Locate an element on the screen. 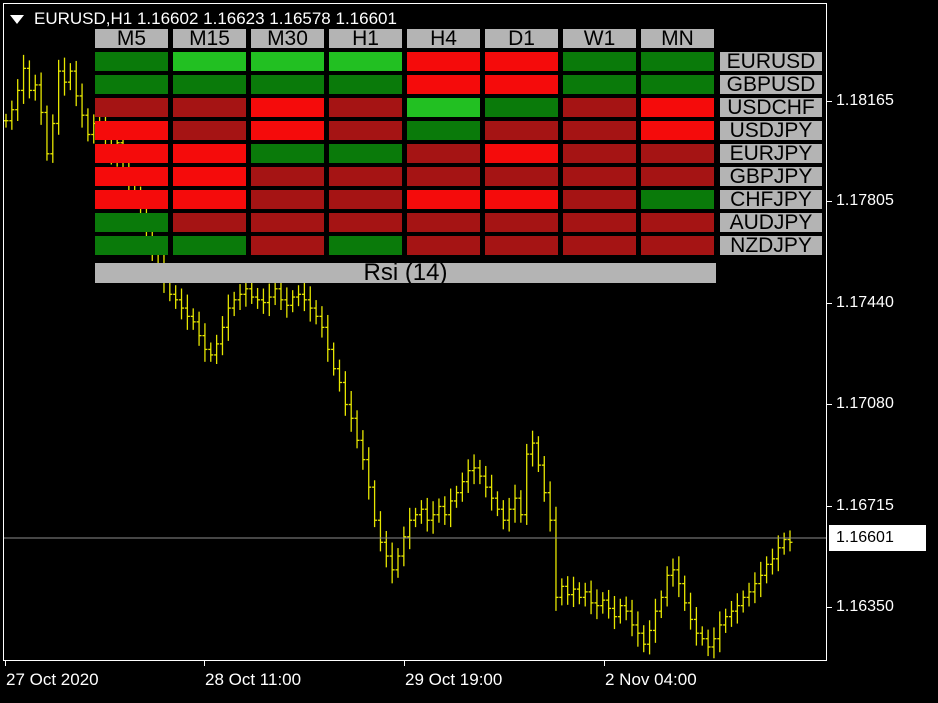 The image size is (938, 703). price-axis-label: 1.18165 is located at coordinates (865, 100).